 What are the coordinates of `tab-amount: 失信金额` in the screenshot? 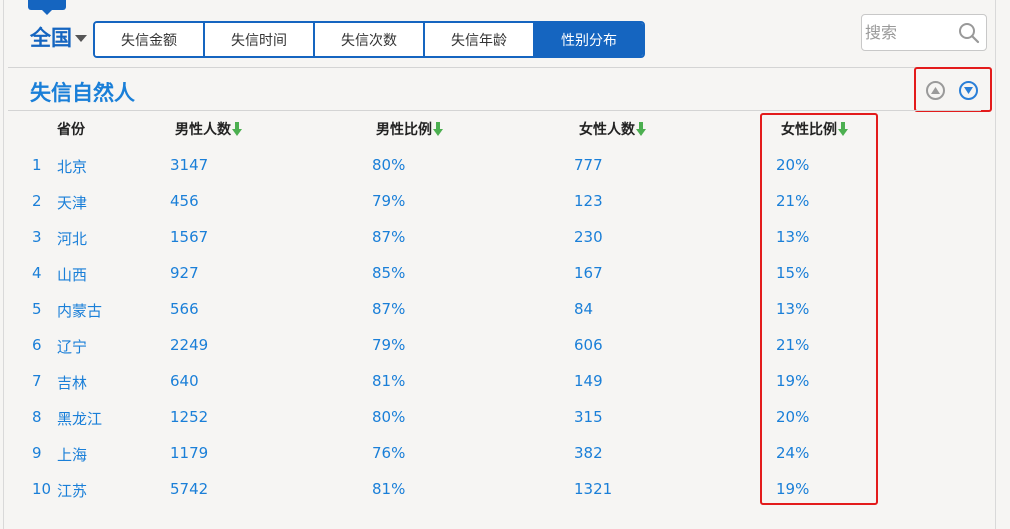 It's located at (150, 39).